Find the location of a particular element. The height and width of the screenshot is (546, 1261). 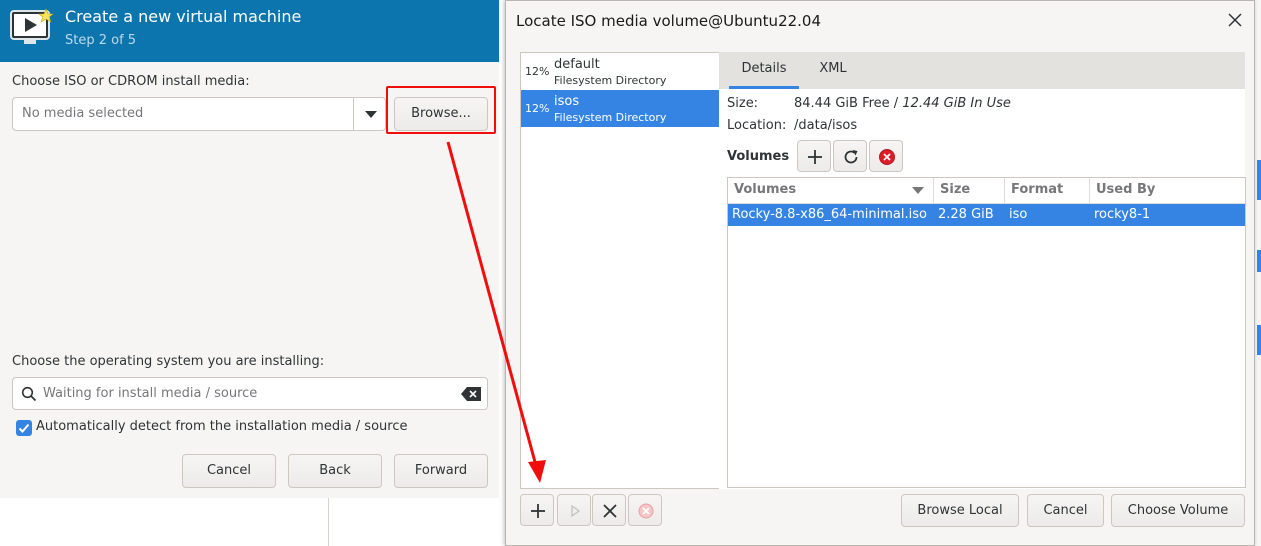

delete-volume-button is located at coordinates (886, 156).